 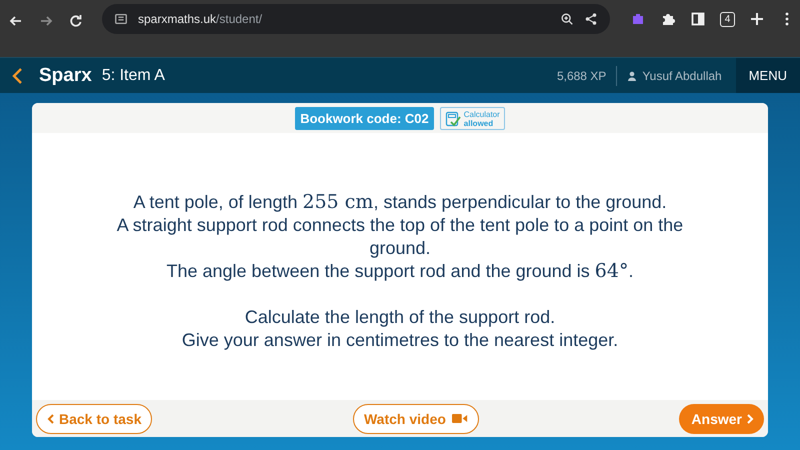 I want to click on calculator-icon, so click(x=452, y=118).